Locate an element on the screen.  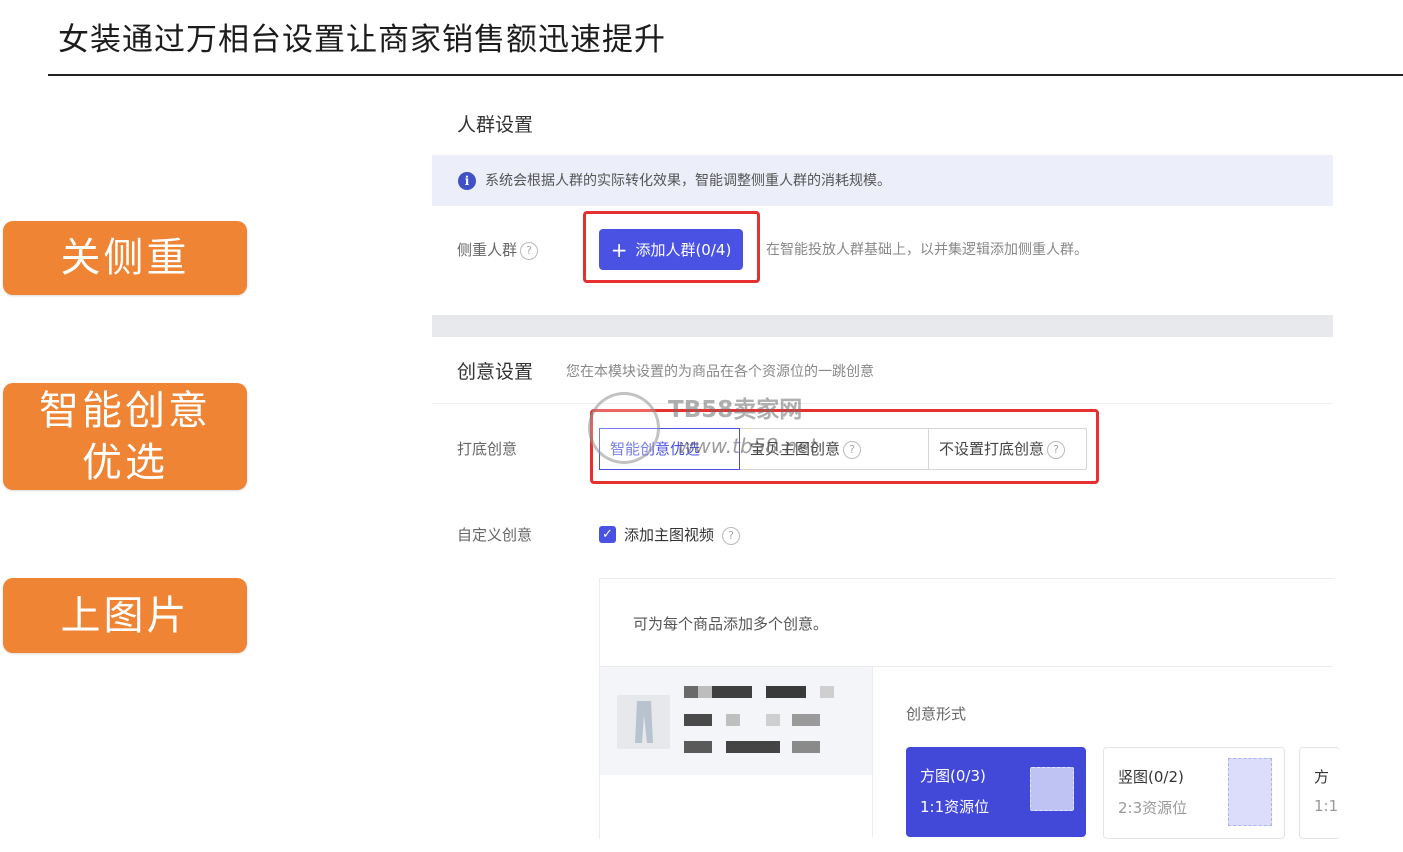
base-creative-label: 打底创意 is located at coordinates (487, 449).